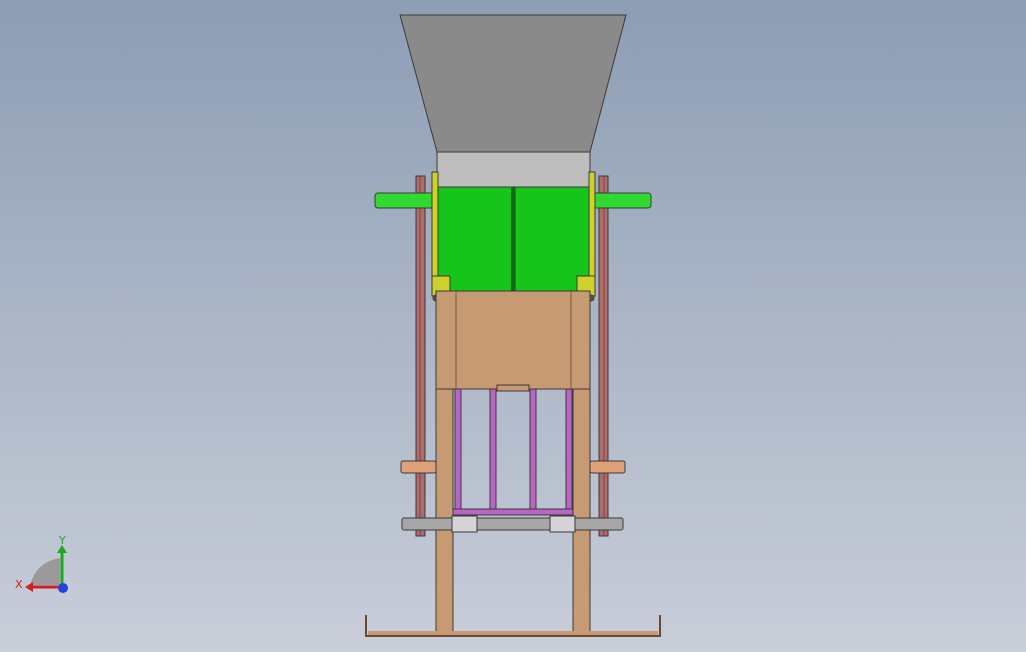  I want to click on triad-label-y: Y, so click(62, 540).